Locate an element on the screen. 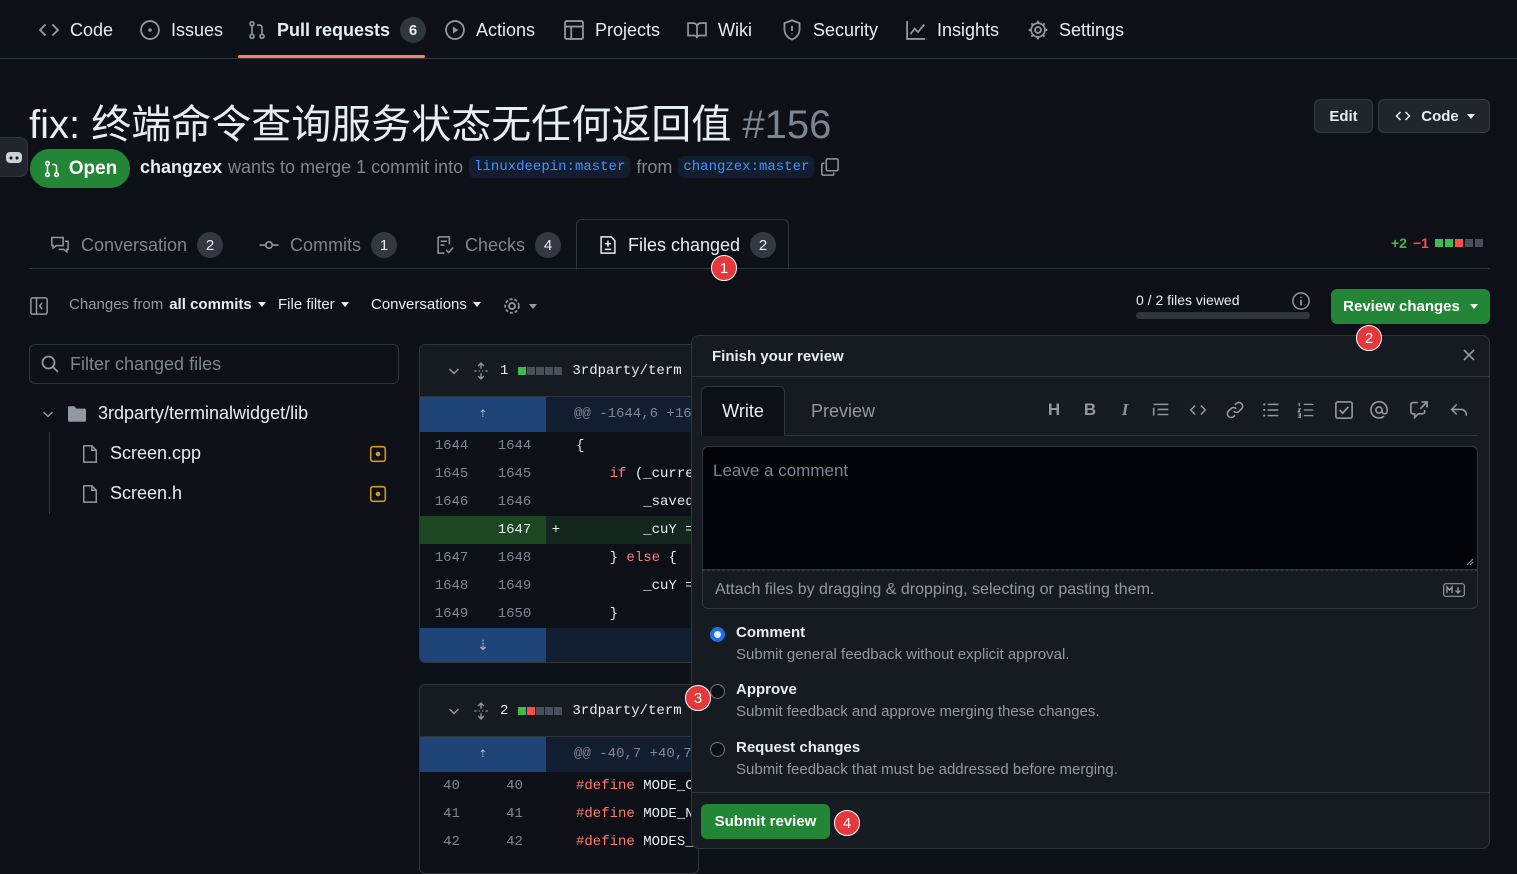  old-line-number: 1648 is located at coordinates (451, 586).